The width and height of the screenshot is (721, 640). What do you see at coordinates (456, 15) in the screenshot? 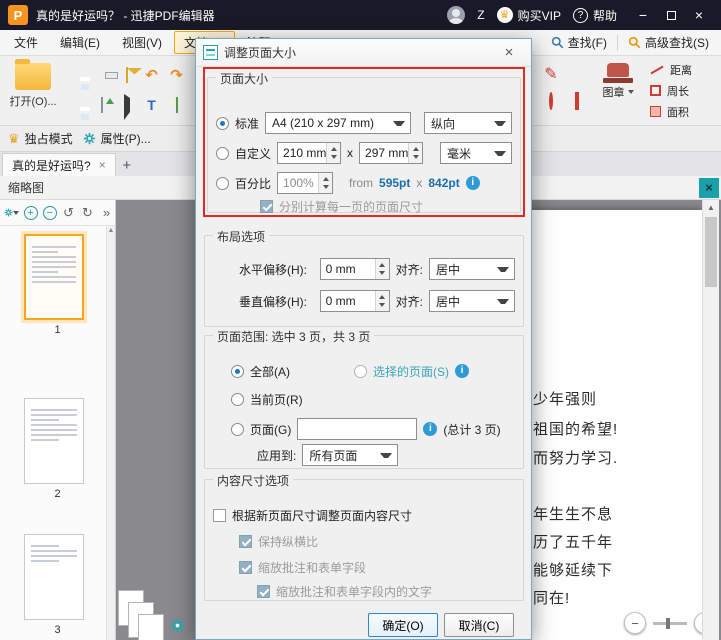
I see `user-avatar` at bounding box center [456, 15].